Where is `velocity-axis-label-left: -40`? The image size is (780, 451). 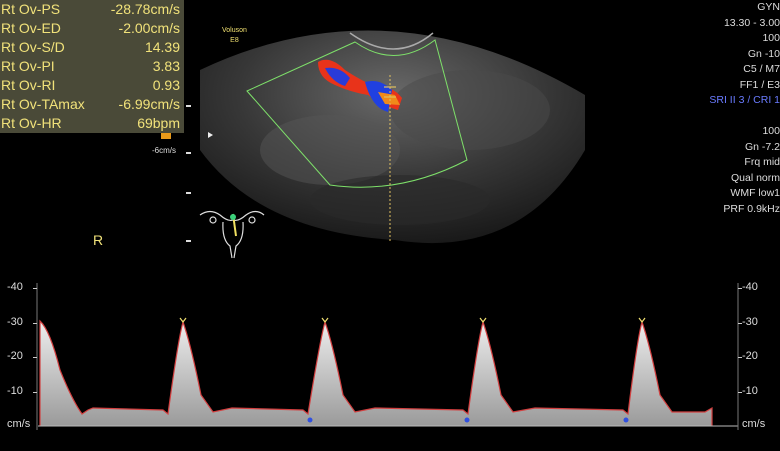 velocity-axis-label-left: -40 is located at coordinates (15, 287).